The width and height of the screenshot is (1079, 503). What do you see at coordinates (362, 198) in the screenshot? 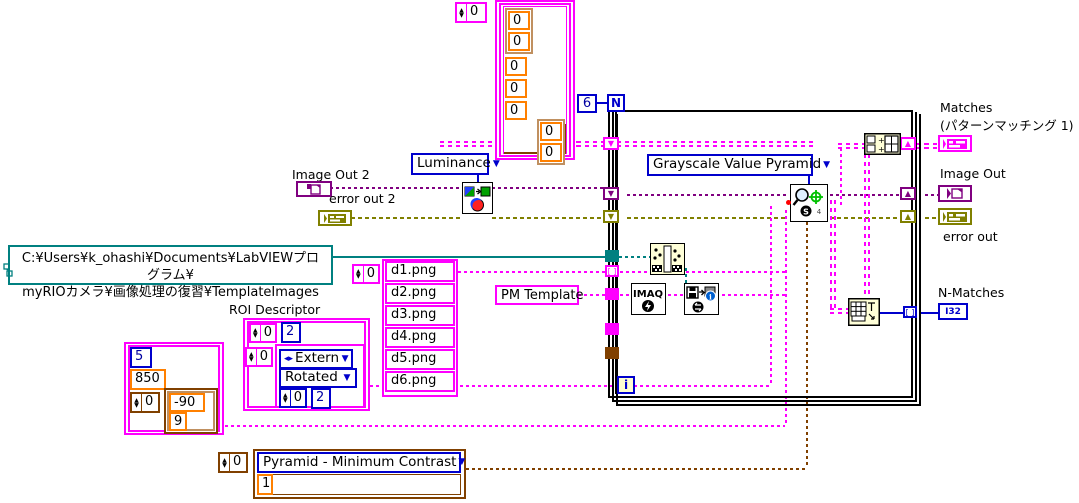
I see `error-out-2-label: error out 2` at bounding box center [362, 198].